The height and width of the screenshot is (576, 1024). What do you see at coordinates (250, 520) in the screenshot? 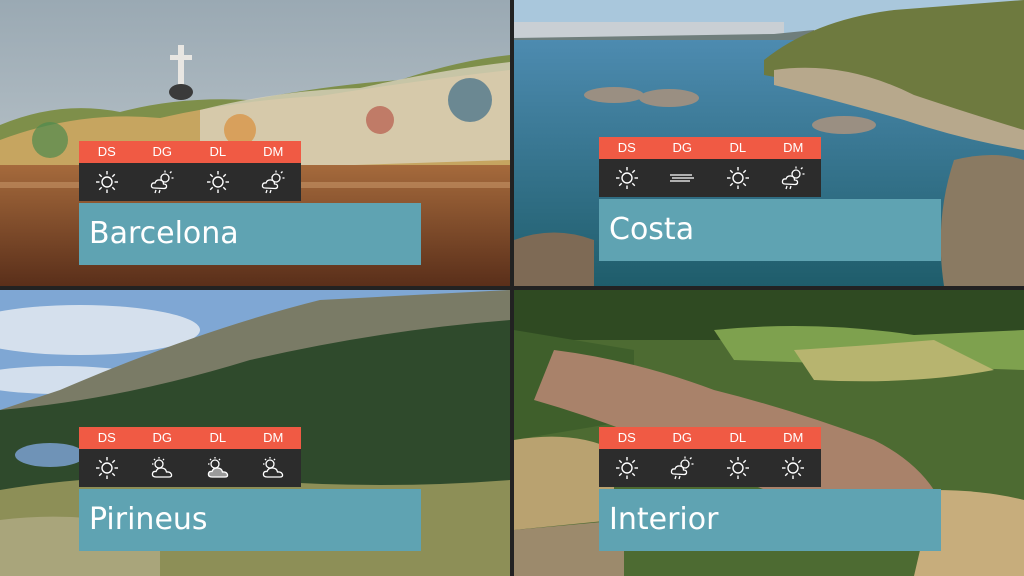
I see `region-title: Pirineus` at bounding box center [250, 520].